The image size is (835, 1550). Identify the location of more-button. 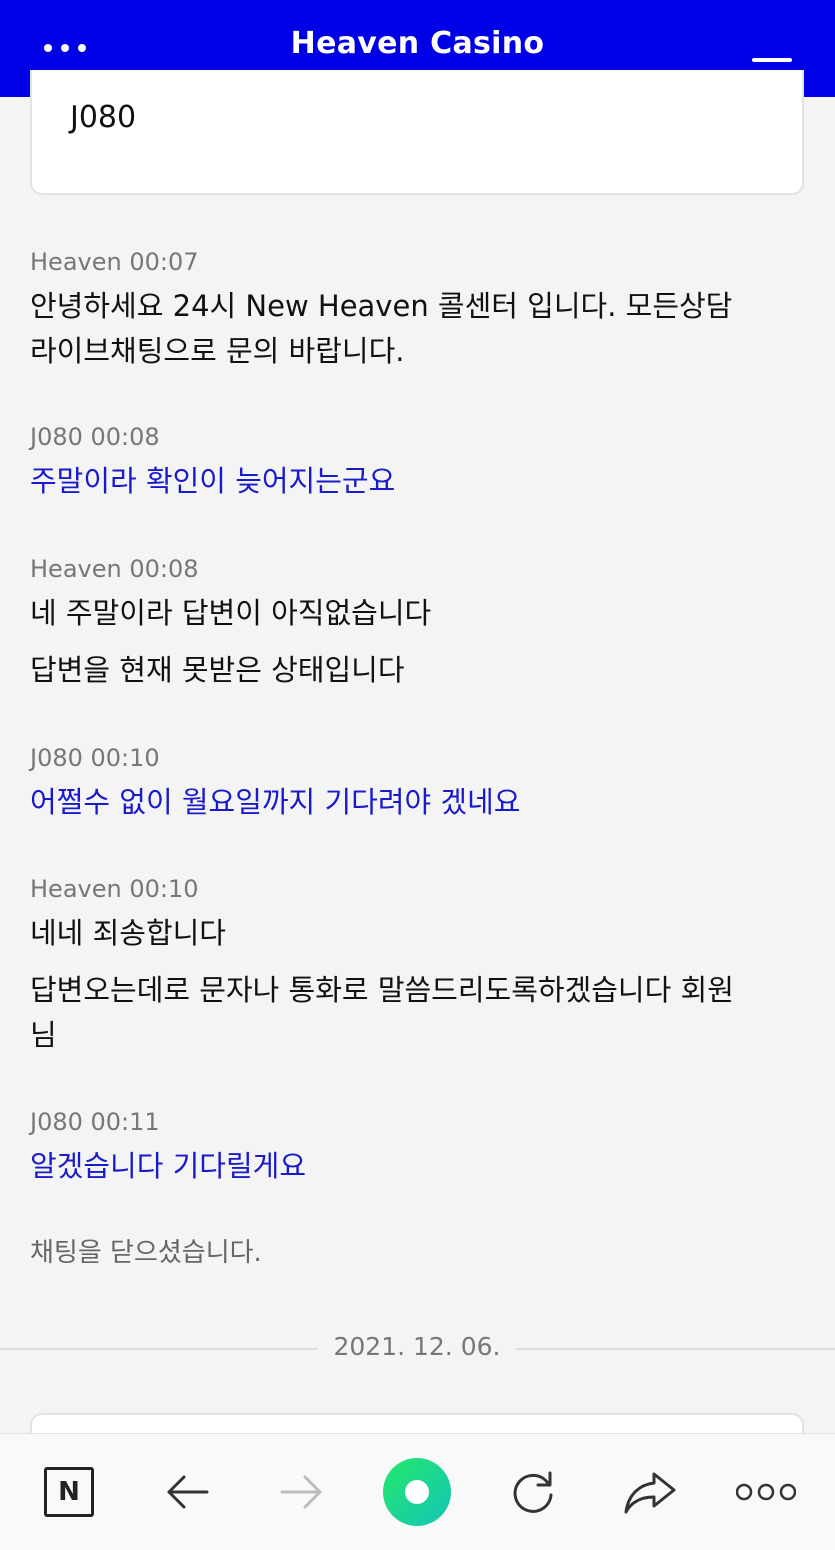
(766, 1492).